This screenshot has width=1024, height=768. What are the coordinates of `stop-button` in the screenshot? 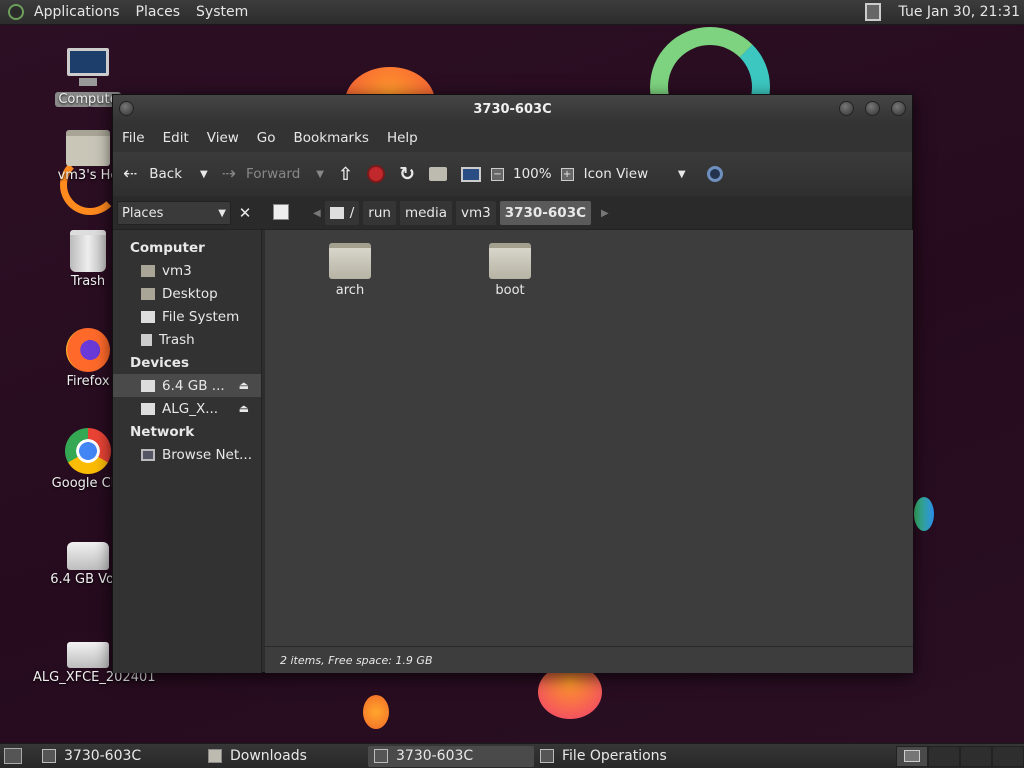 It's located at (376, 174).